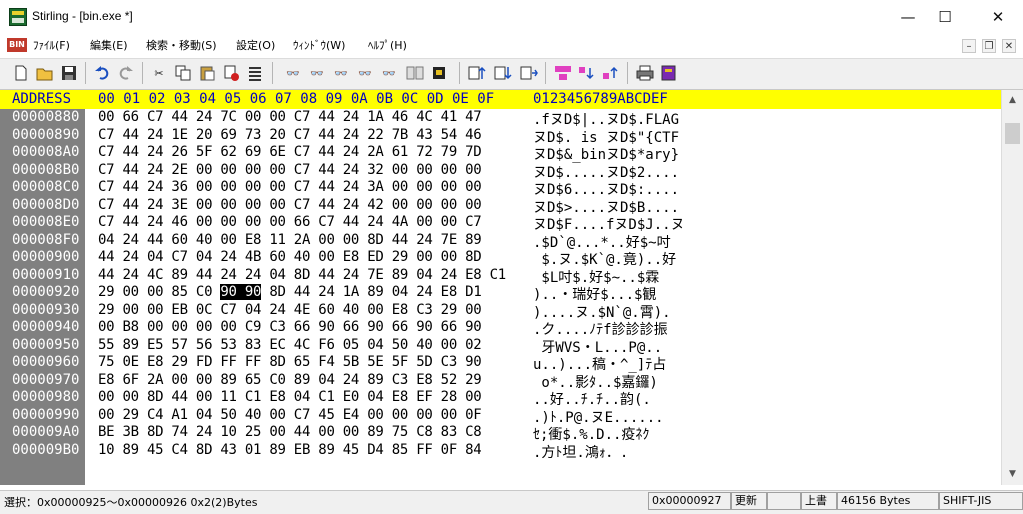  What do you see at coordinates (255, 45) in the screenshot?
I see `menu-settings: 設定(O)` at bounding box center [255, 45].